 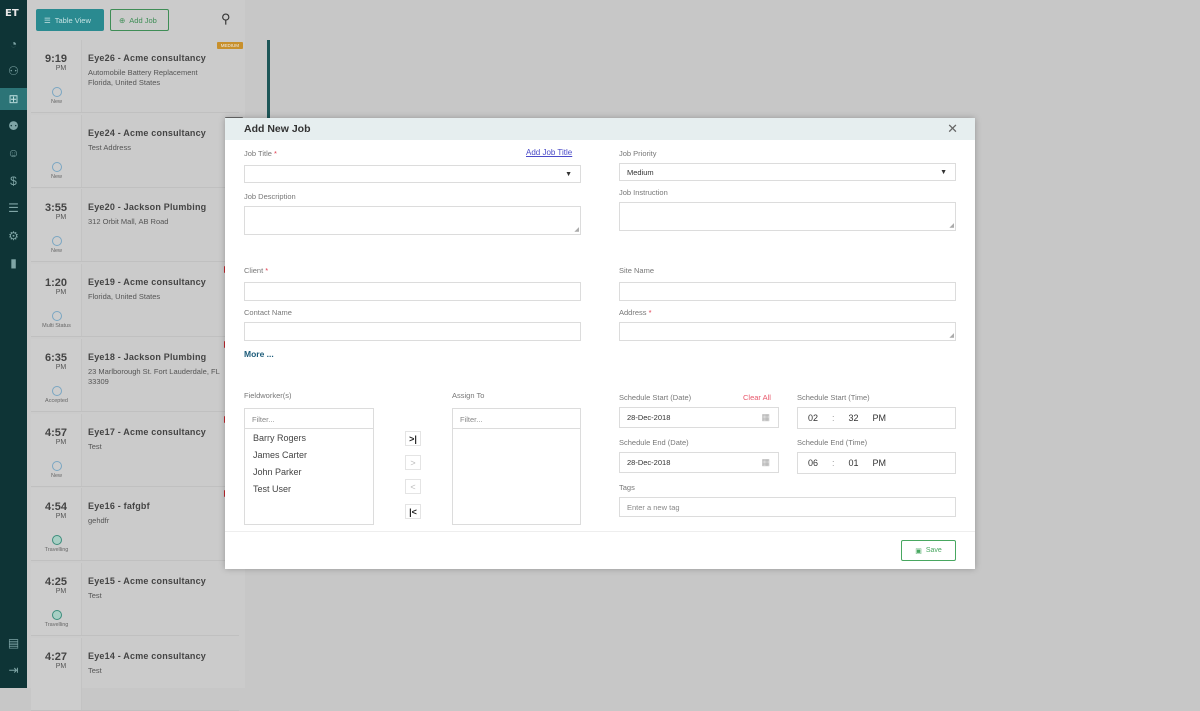 What do you see at coordinates (627, 487) in the screenshot?
I see `tags-label: Tags` at bounding box center [627, 487].